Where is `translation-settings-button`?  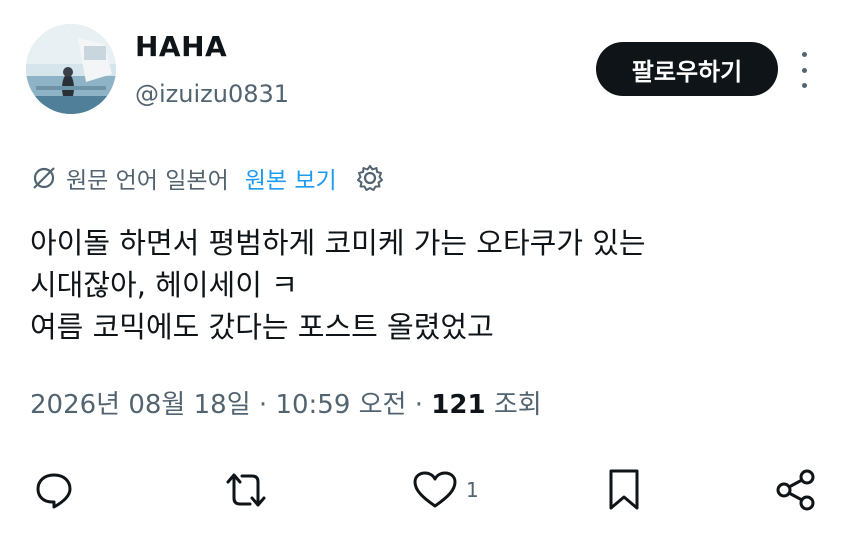 translation-settings-button is located at coordinates (370, 178).